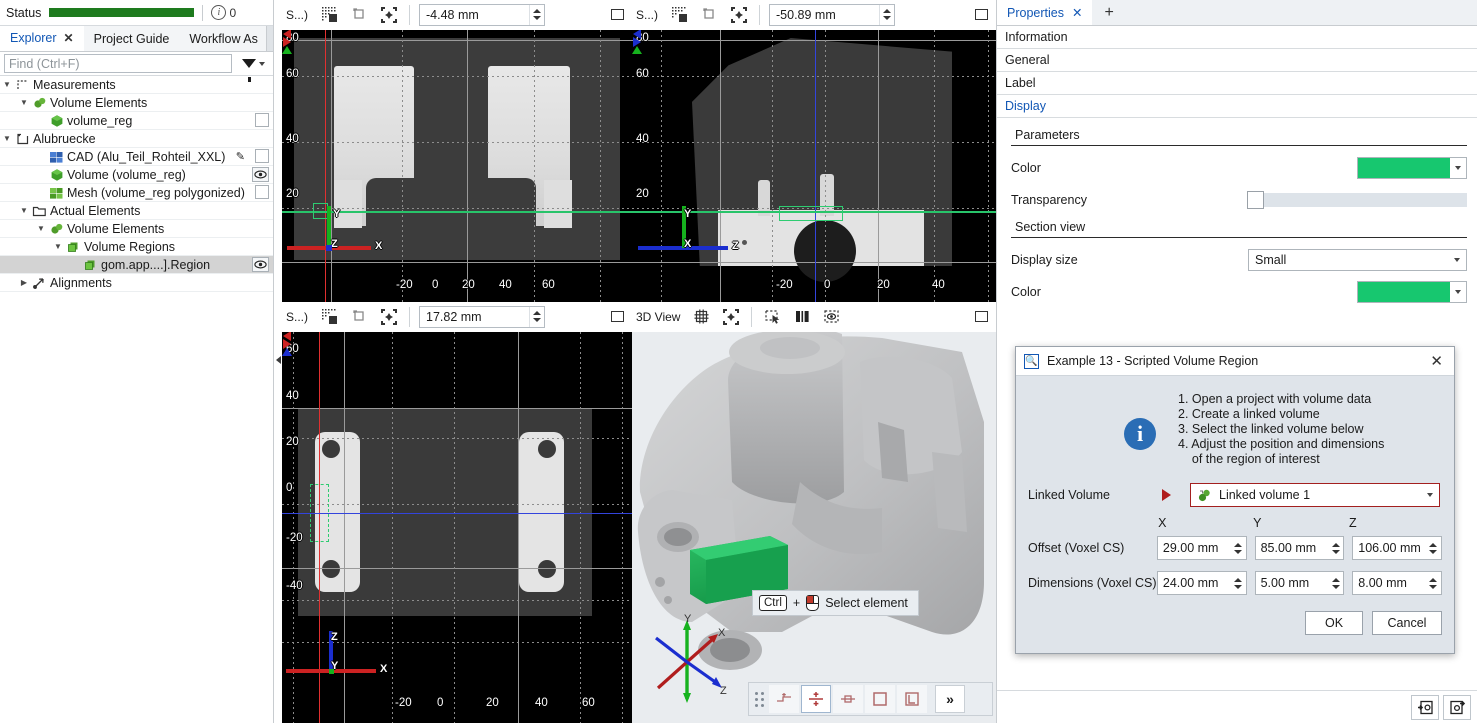  I want to click on dimensions-y-stepper: 5.00 mm, so click(1299, 583).